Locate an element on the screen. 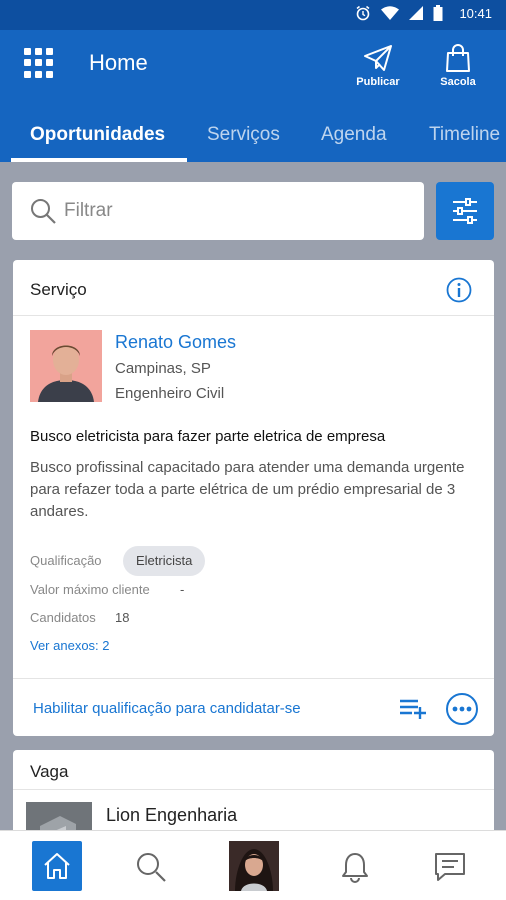 Image resolution: width=506 pixels, height=900 pixels. max-value-label: Valor máximo cliente is located at coordinates (90, 589).